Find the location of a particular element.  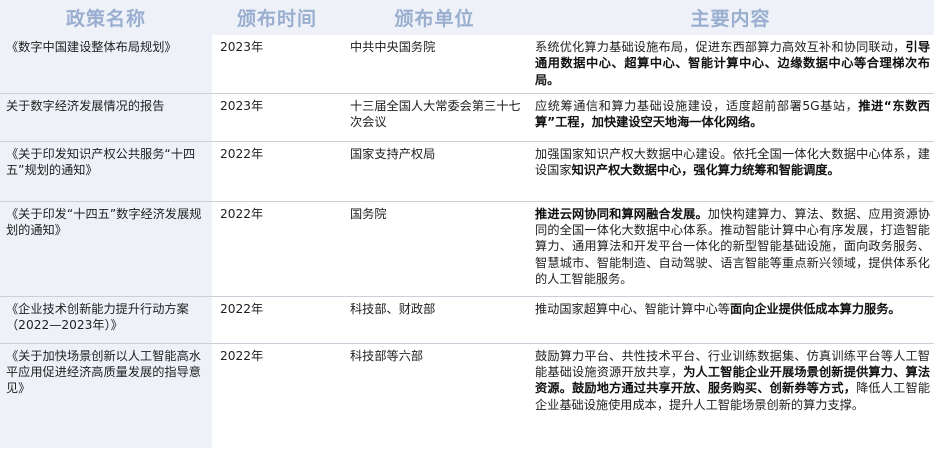

content-cell: 推动国家超算中心、智能计算中心等面向企业提供低成本算力服务。 is located at coordinates (730, 320).